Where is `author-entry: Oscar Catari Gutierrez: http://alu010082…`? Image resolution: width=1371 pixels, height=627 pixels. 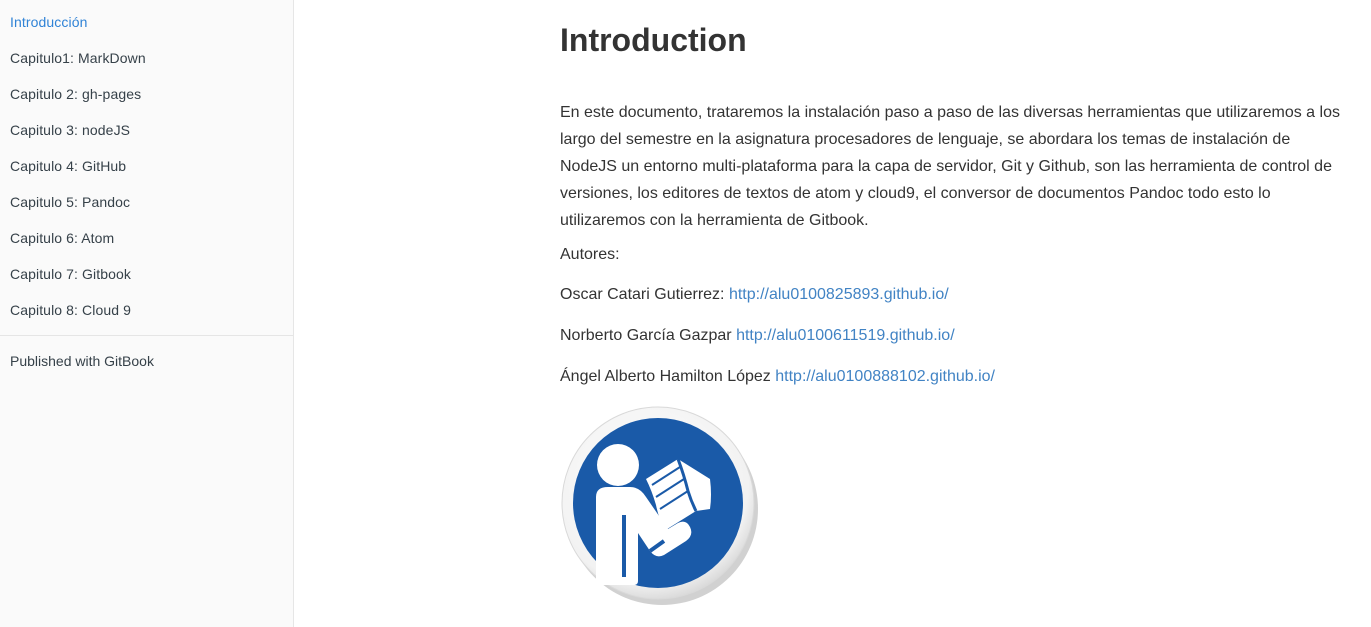
author-entry: Oscar Catari Gutierrez: http://alu010082… is located at coordinates (955, 295).